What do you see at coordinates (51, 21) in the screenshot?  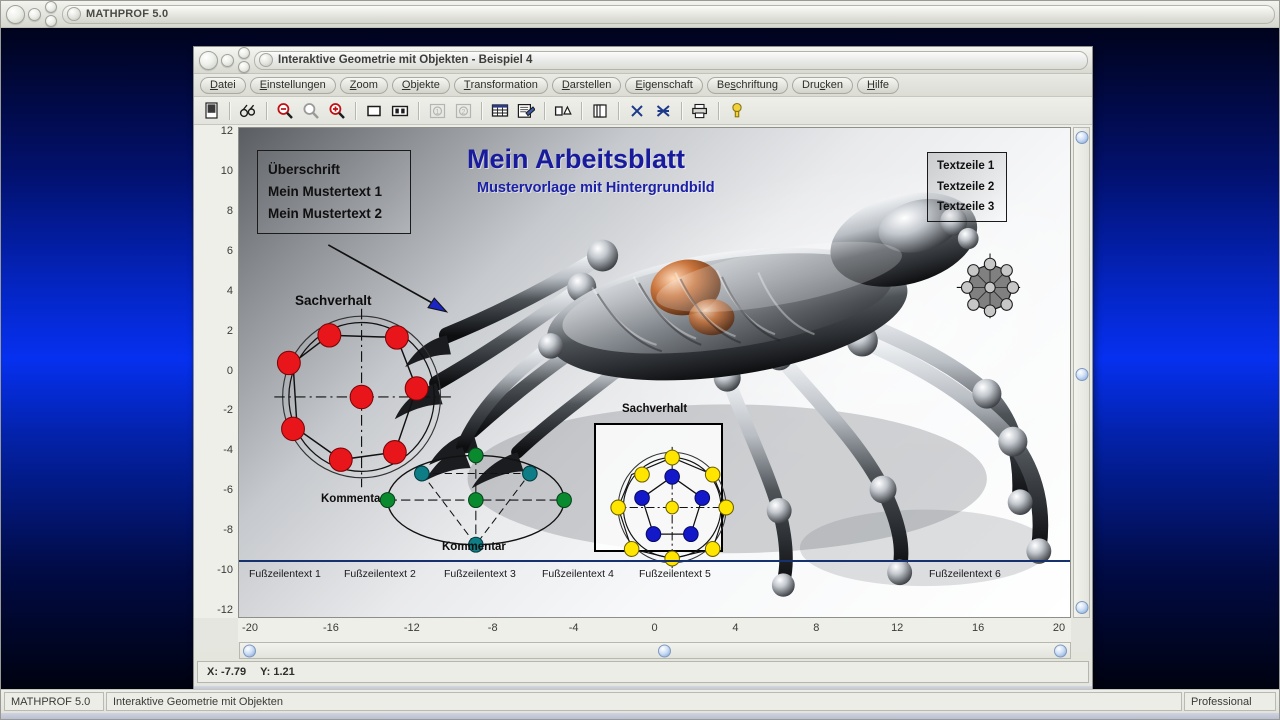 I see `window-maximize-button` at bounding box center [51, 21].